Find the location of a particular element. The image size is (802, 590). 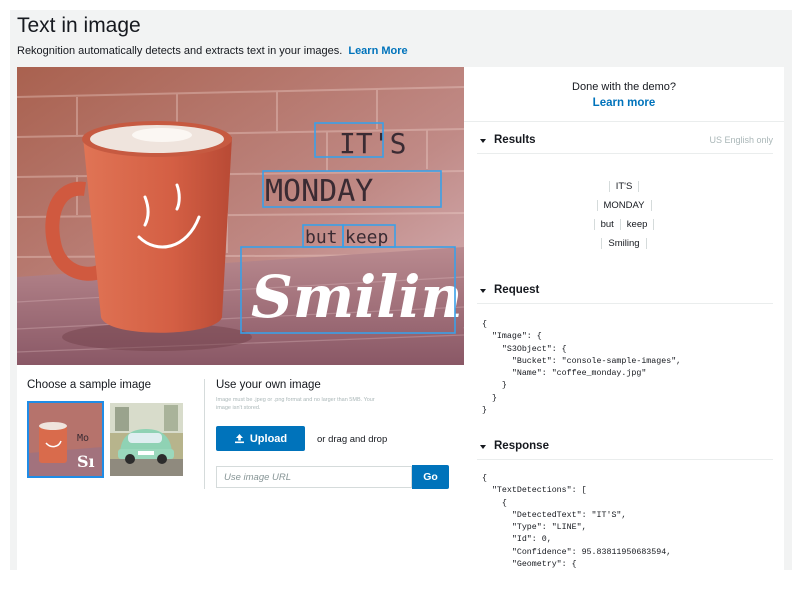

upload-icon is located at coordinates (239, 439).